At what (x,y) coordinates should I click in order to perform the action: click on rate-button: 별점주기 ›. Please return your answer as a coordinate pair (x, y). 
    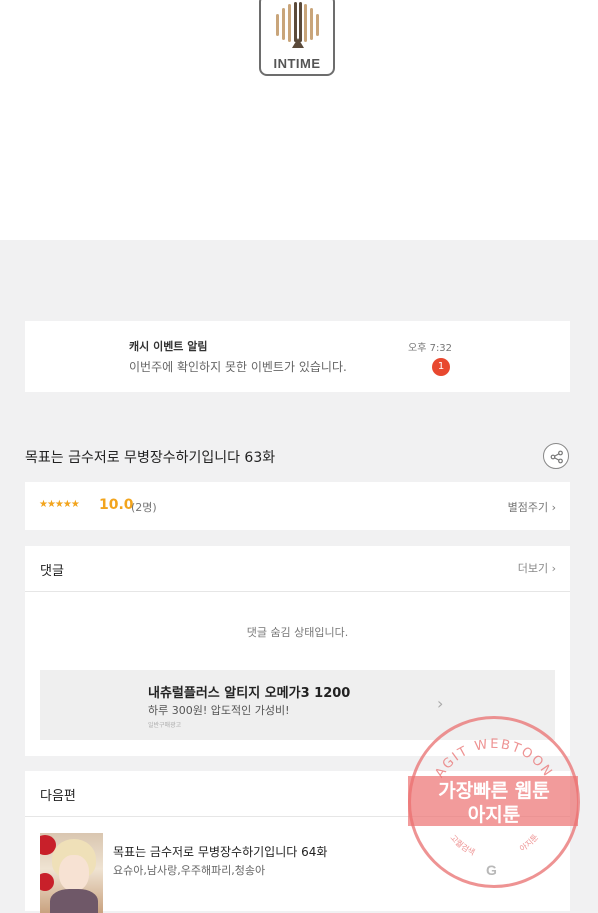
    Looking at the image, I should click on (532, 507).